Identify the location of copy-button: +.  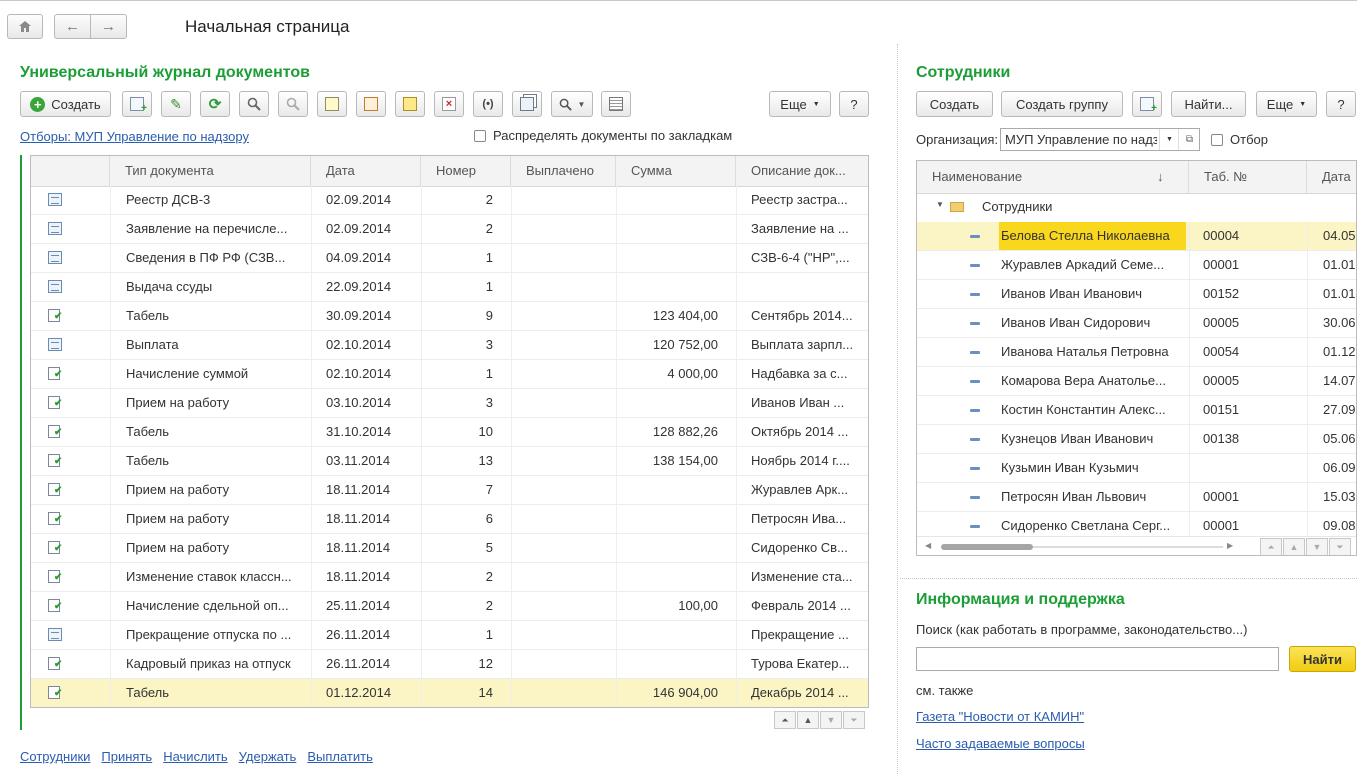
(137, 104).